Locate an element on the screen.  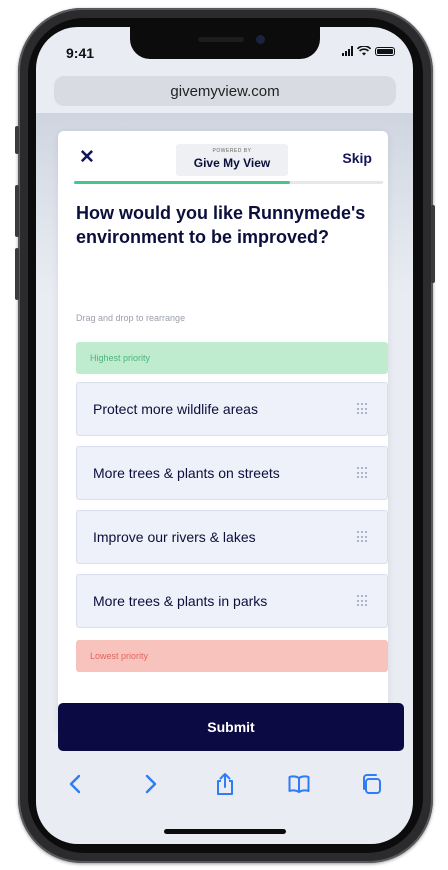
home-indicator is located at coordinates (225, 831).